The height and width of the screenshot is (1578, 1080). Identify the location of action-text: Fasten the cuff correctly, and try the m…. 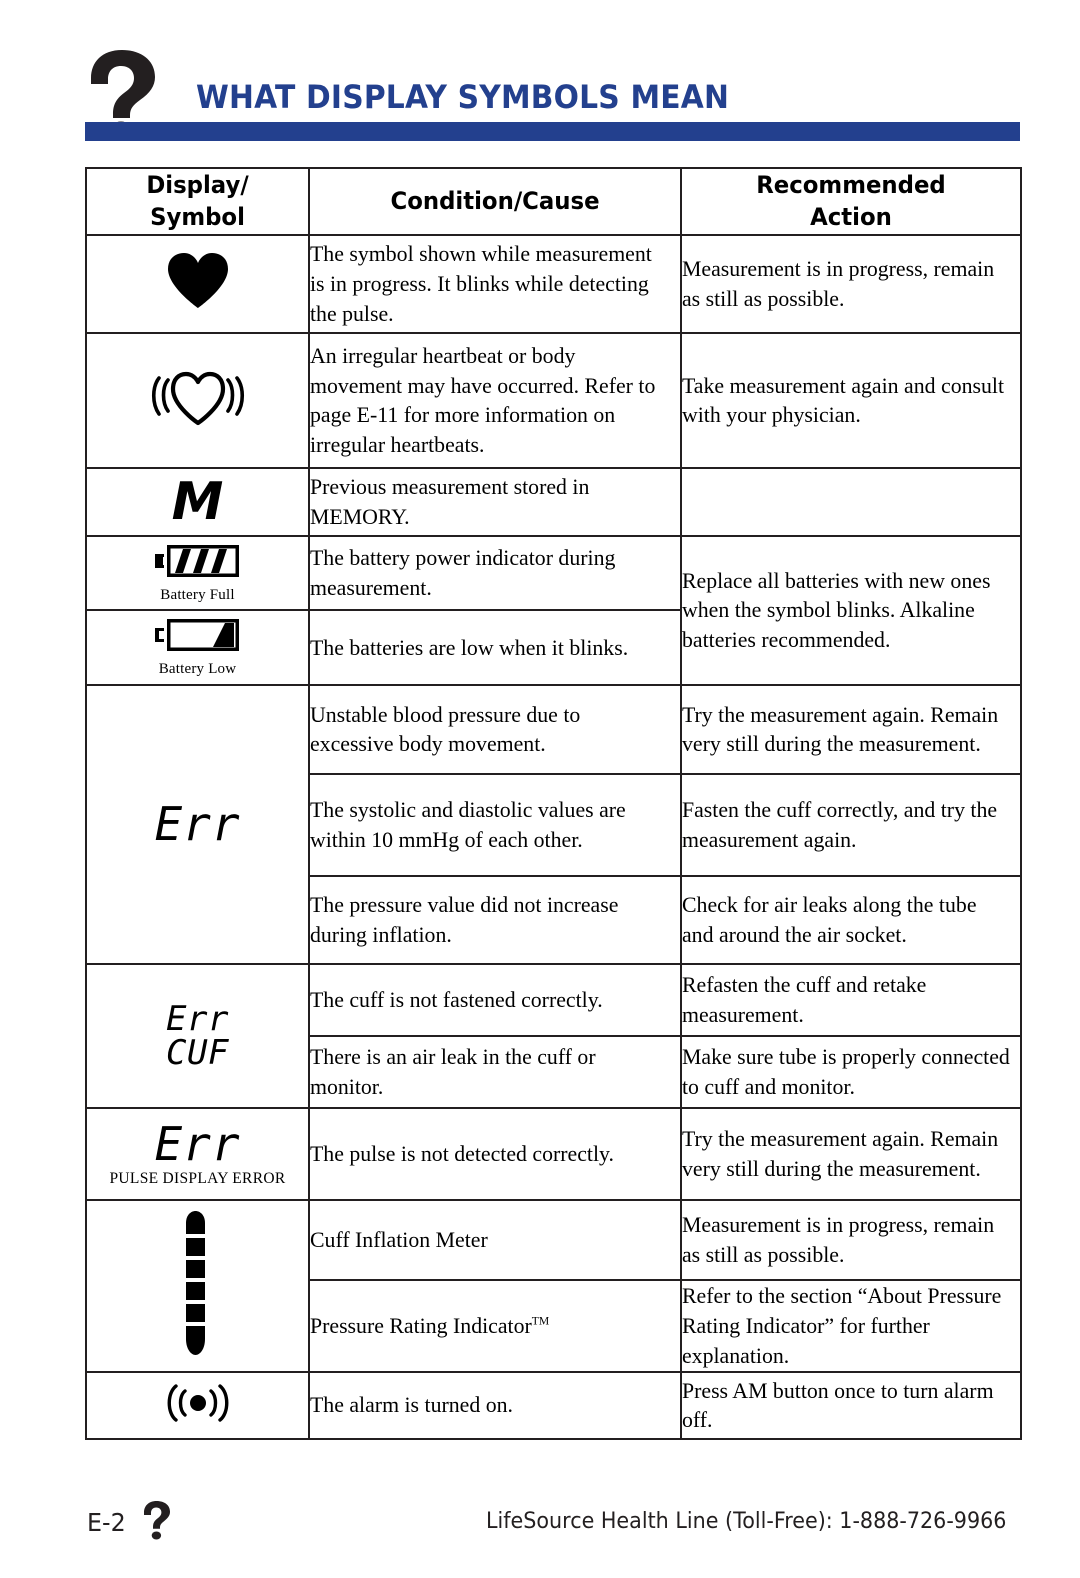
(846, 824).